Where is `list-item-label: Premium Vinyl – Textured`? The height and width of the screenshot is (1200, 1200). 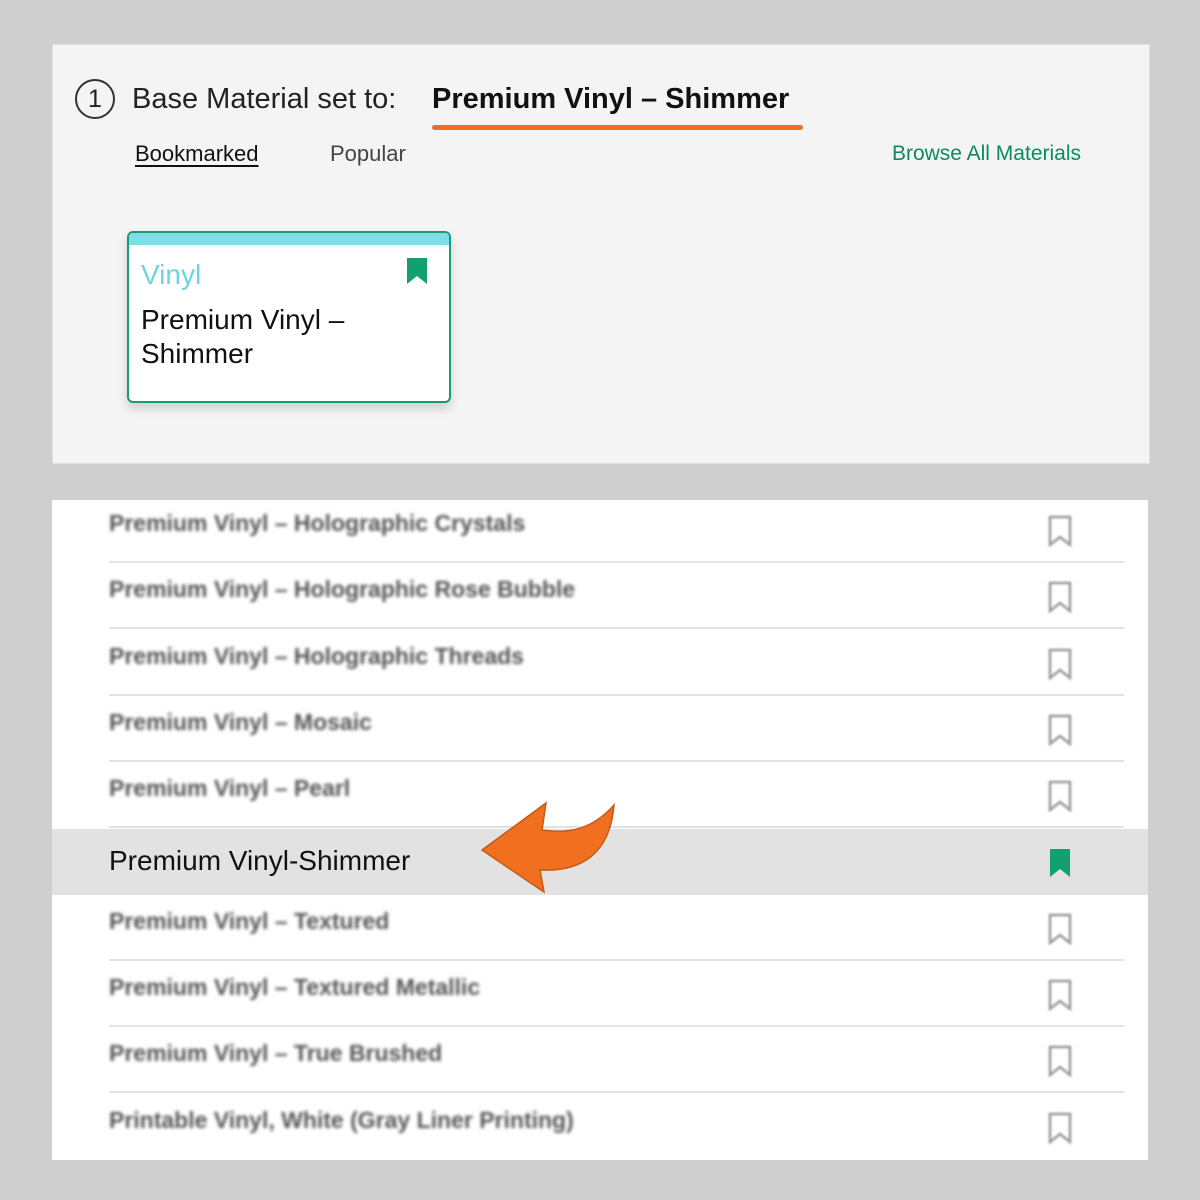
list-item-label: Premium Vinyl – Textured is located at coordinates (249, 920).